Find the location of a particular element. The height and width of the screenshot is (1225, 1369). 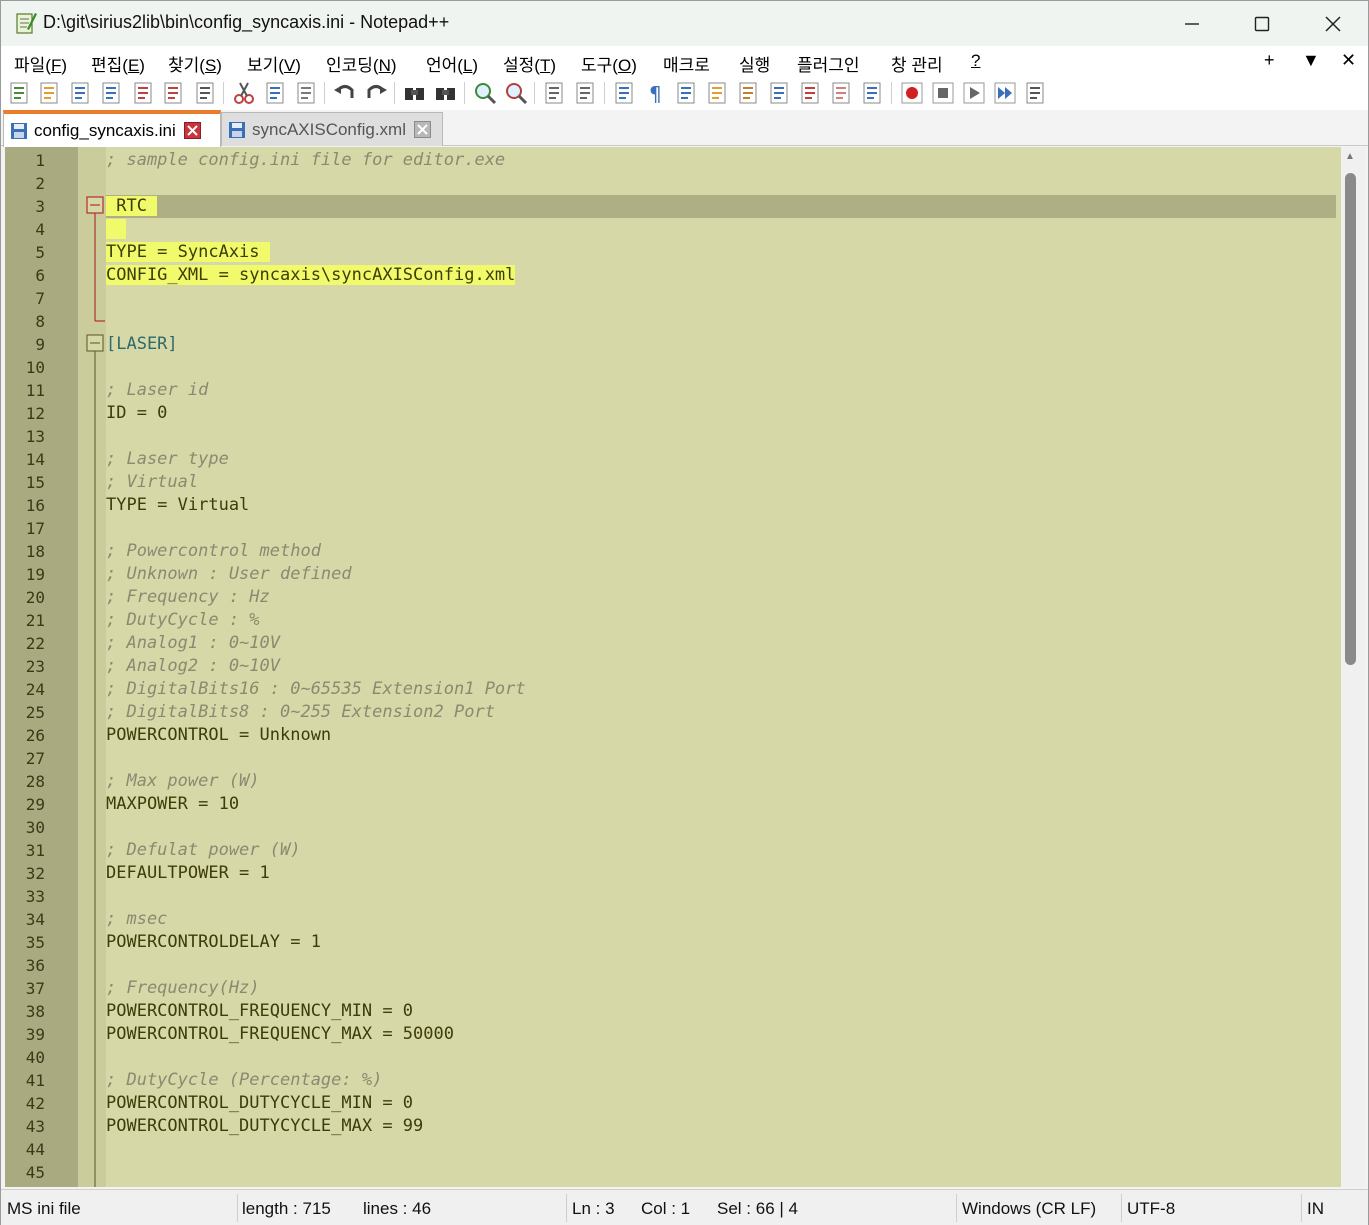

tab-list-button: ▼ is located at coordinates (1311, 60).